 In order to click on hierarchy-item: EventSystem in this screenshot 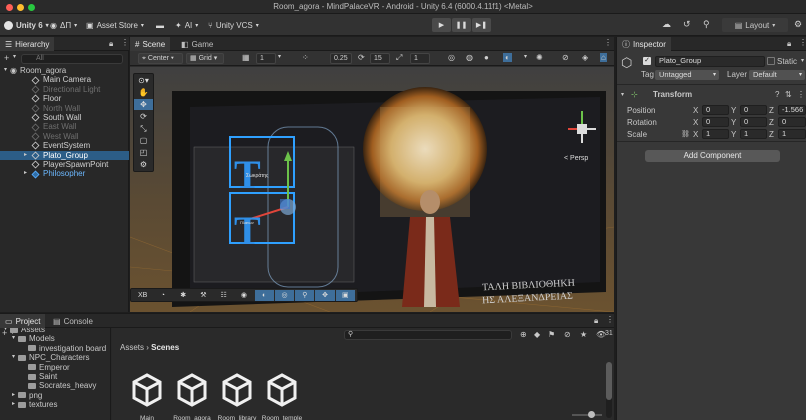, I will do `click(64, 145)`.